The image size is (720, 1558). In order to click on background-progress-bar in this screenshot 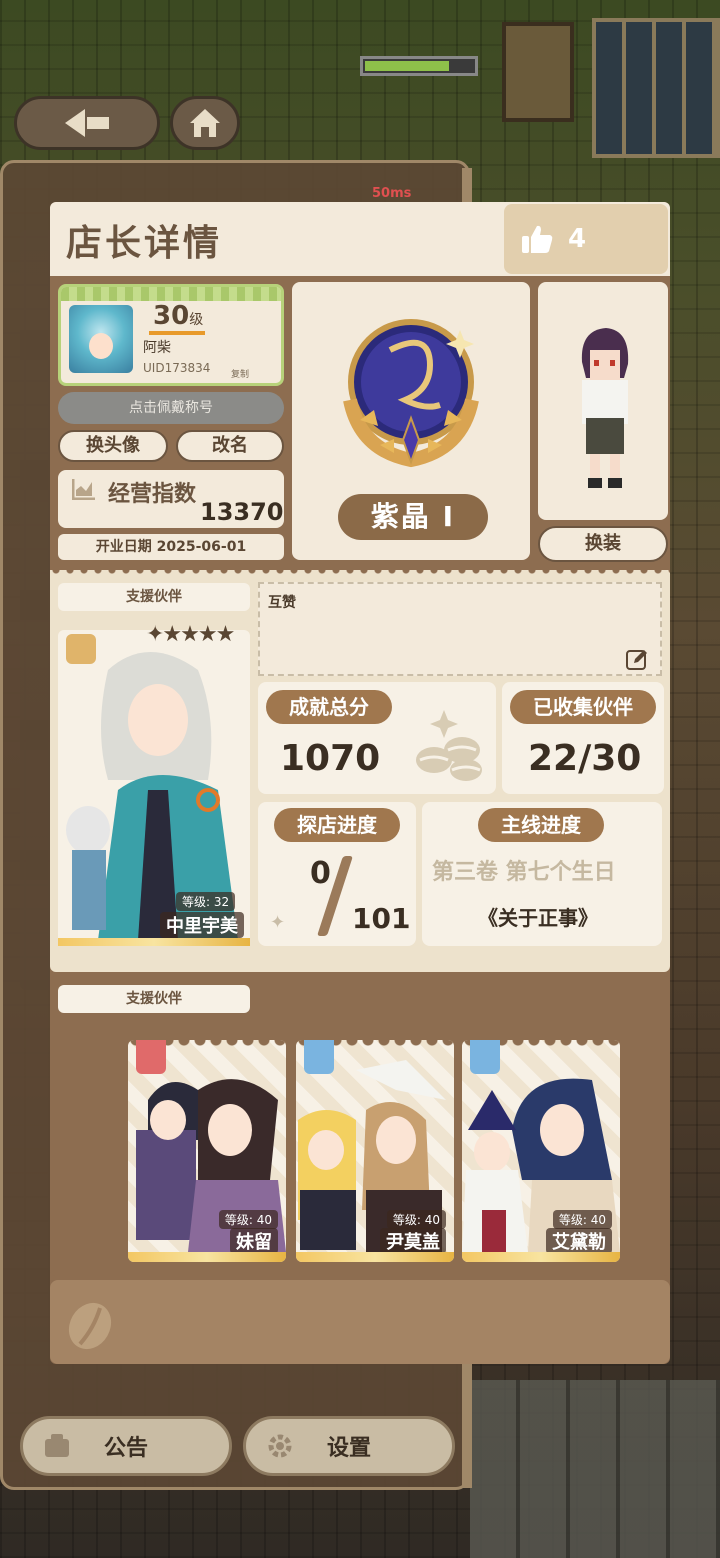, I will do `click(419, 66)`.